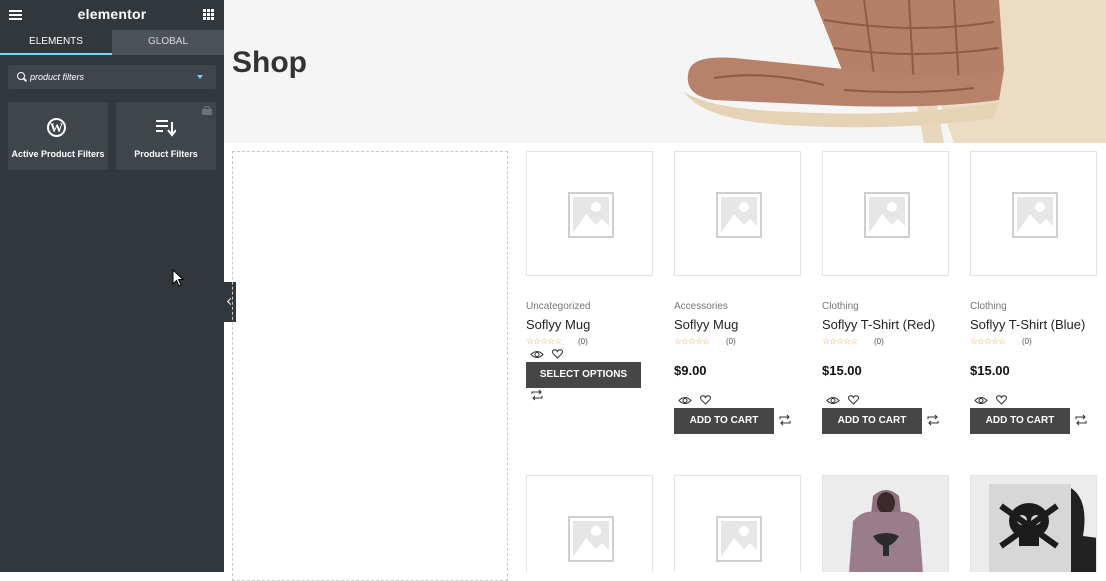  What do you see at coordinates (701, 306) in the screenshot?
I see `product-category: Accessories` at bounding box center [701, 306].